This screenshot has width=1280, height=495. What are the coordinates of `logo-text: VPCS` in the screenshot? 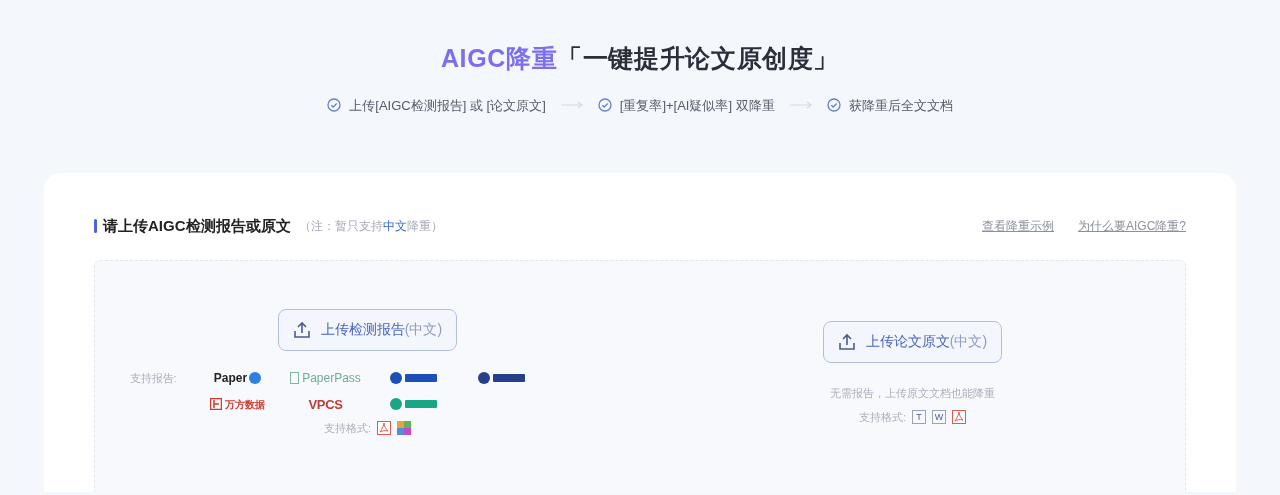 It's located at (325, 404).